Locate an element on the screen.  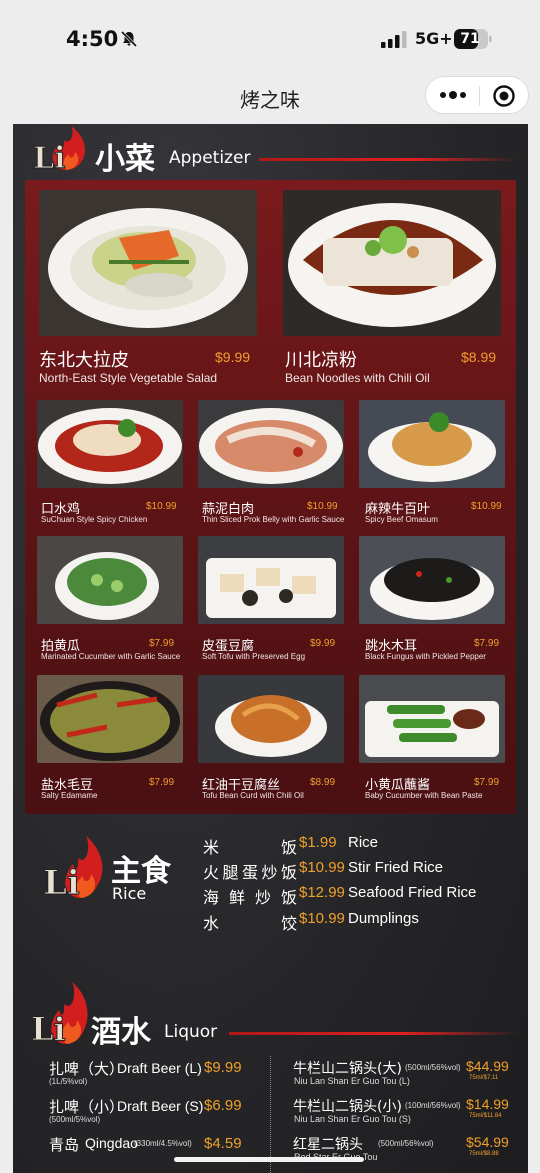
cell-signal-icon is located at coordinates (394, 39).